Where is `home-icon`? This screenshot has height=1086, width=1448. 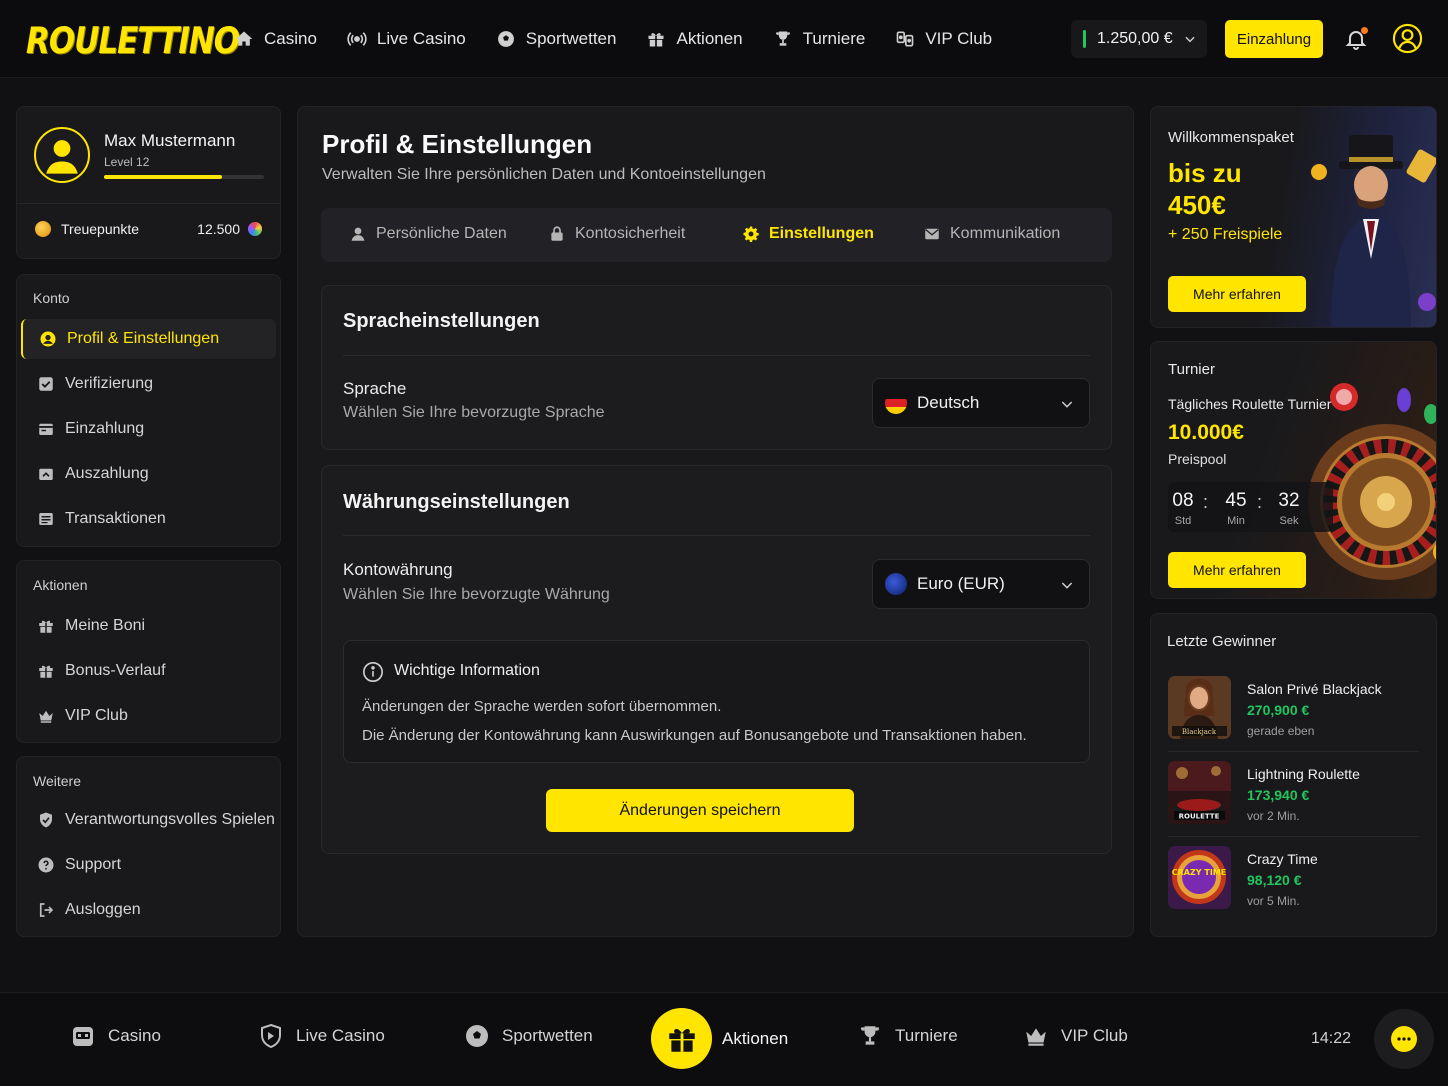
home-icon is located at coordinates (244, 38).